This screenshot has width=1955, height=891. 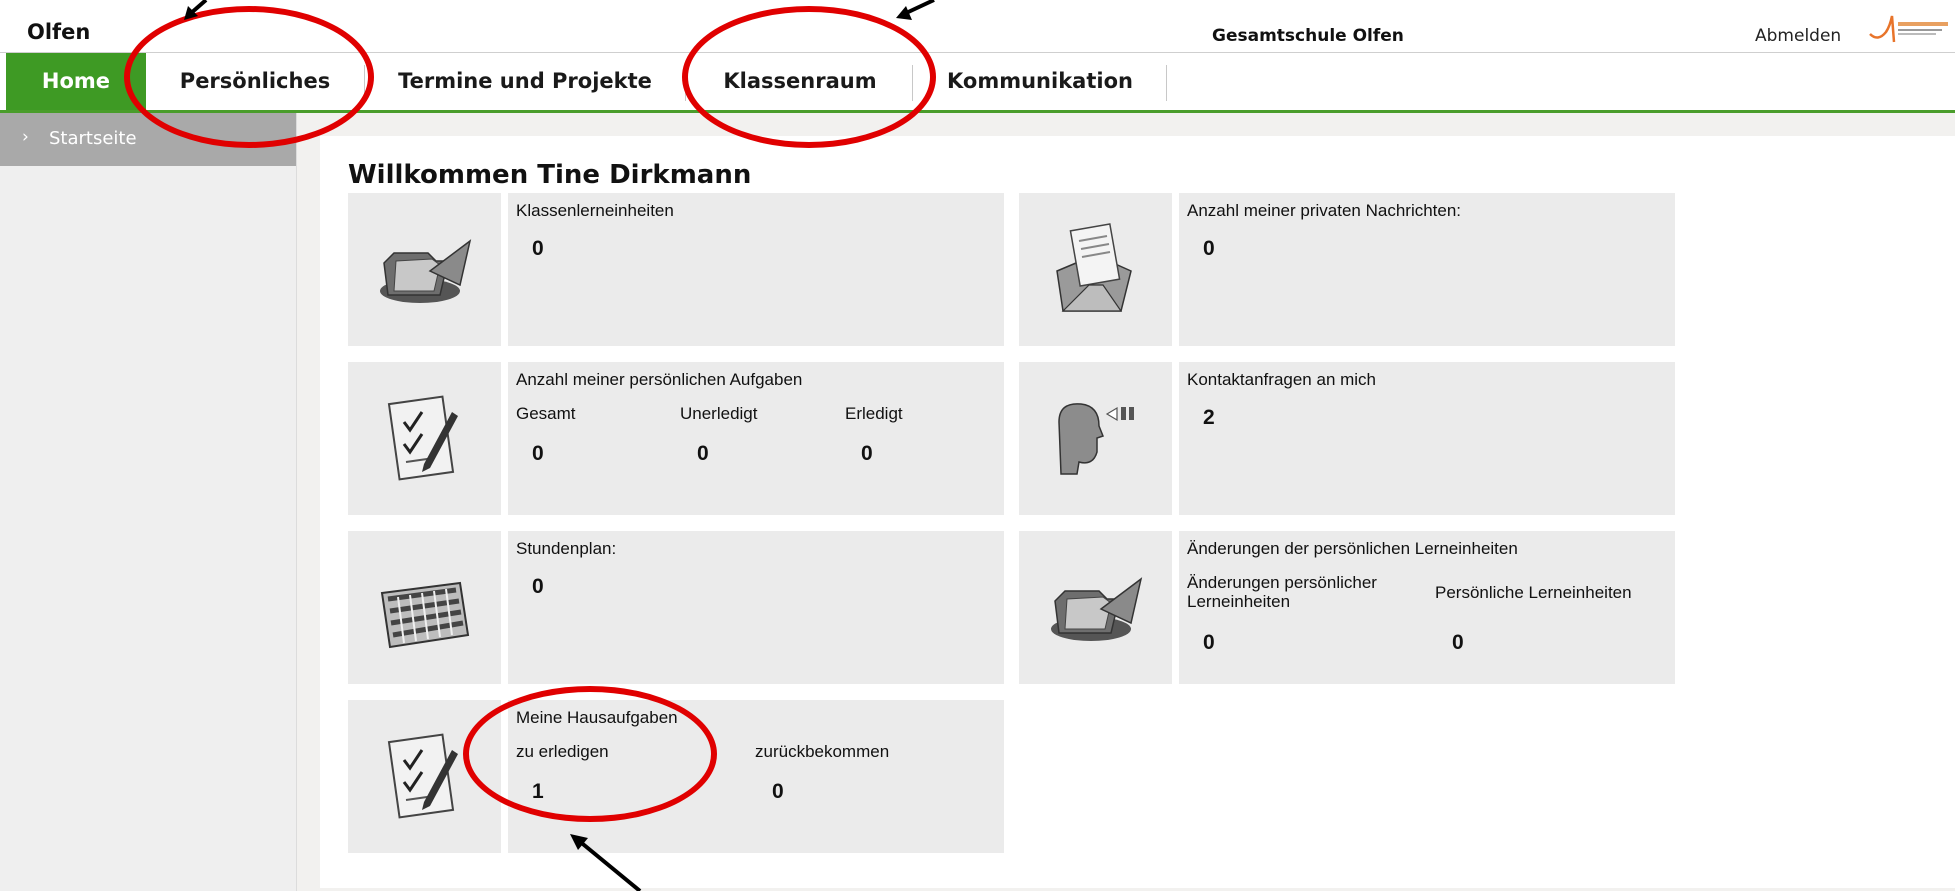 What do you see at coordinates (606, 862) in the screenshot?
I see `arrow-to-hausaufgaben` at bounding box center [606, 862].